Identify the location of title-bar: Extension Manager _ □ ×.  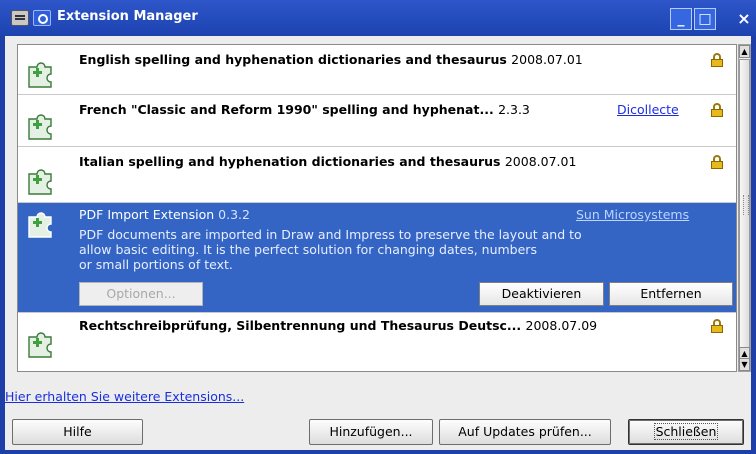
(378, 18).